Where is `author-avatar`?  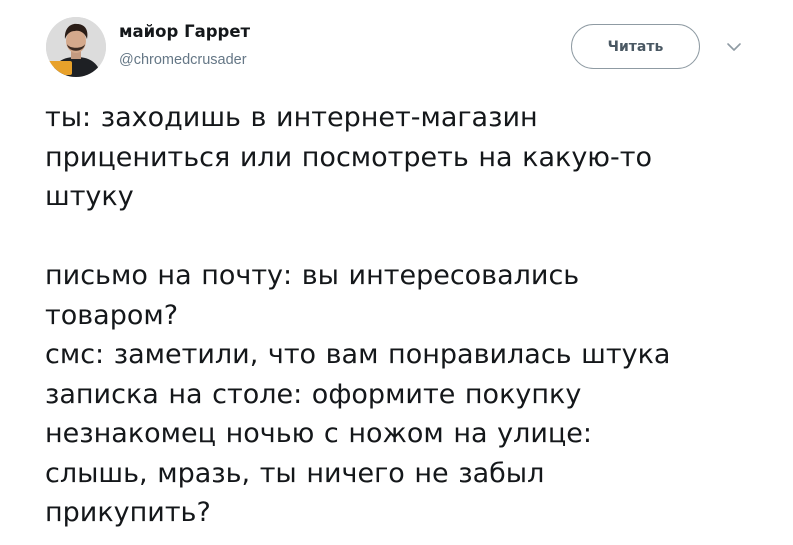
author-avatar is located at coordinates (76, 47).